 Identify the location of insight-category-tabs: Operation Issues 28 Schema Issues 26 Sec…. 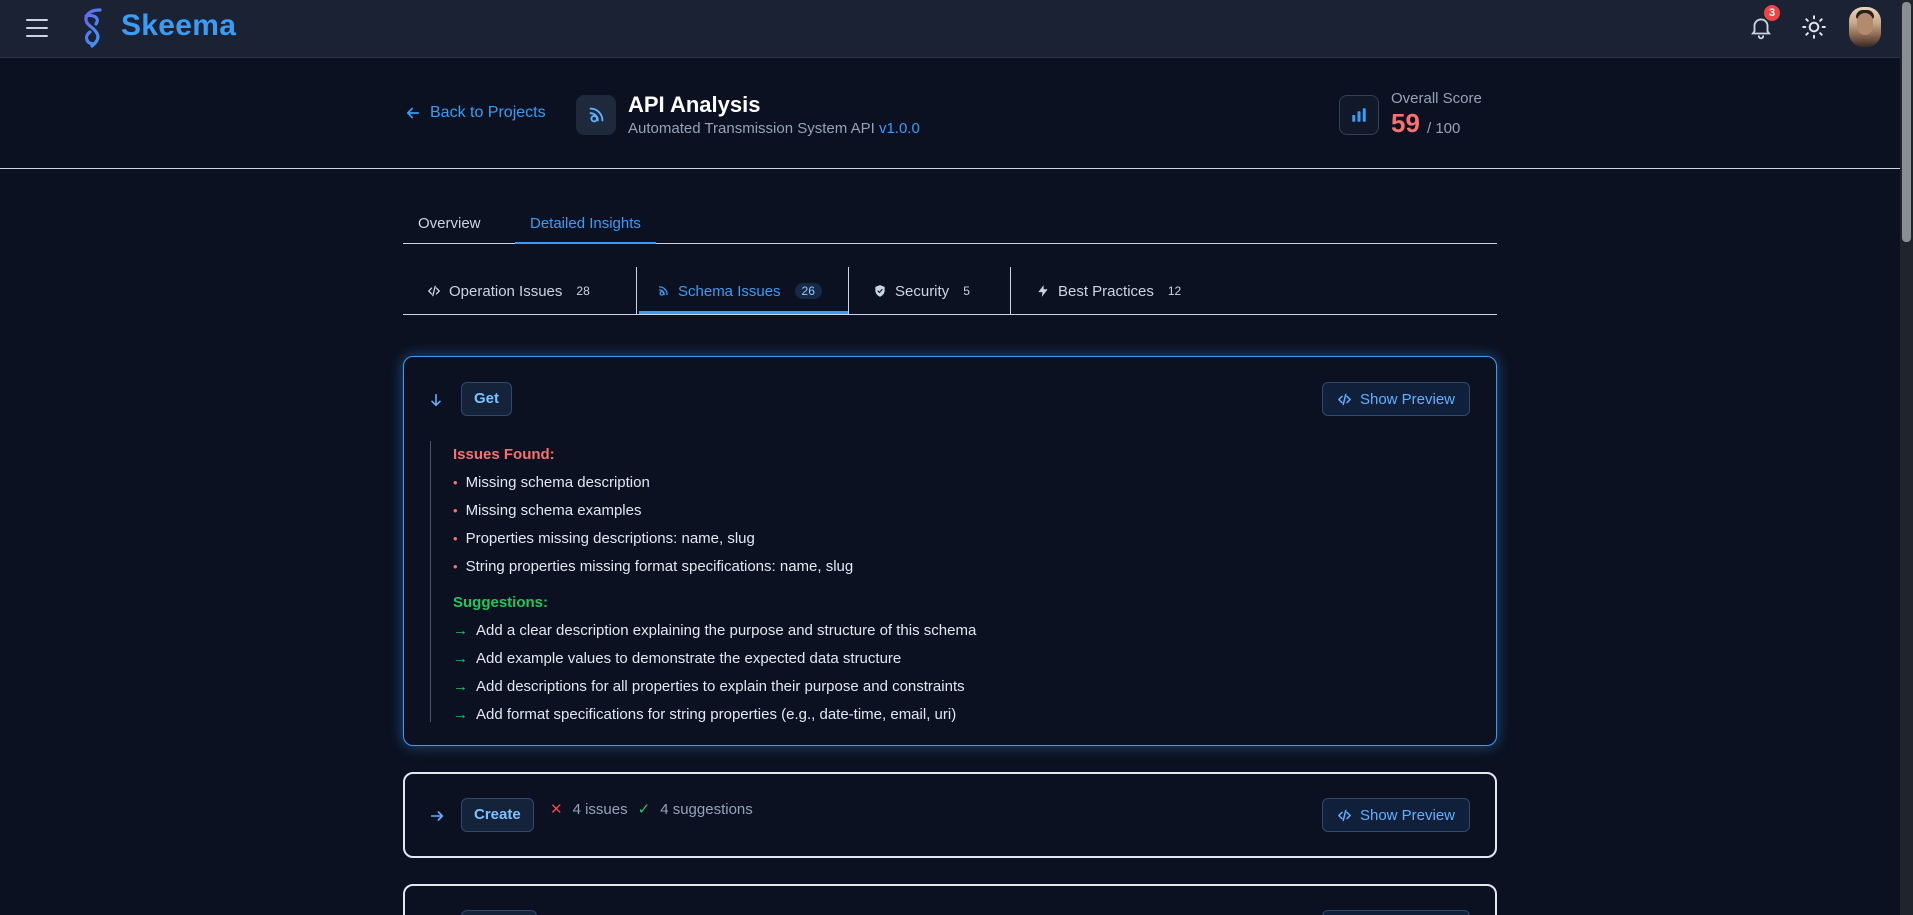
(950, 291).